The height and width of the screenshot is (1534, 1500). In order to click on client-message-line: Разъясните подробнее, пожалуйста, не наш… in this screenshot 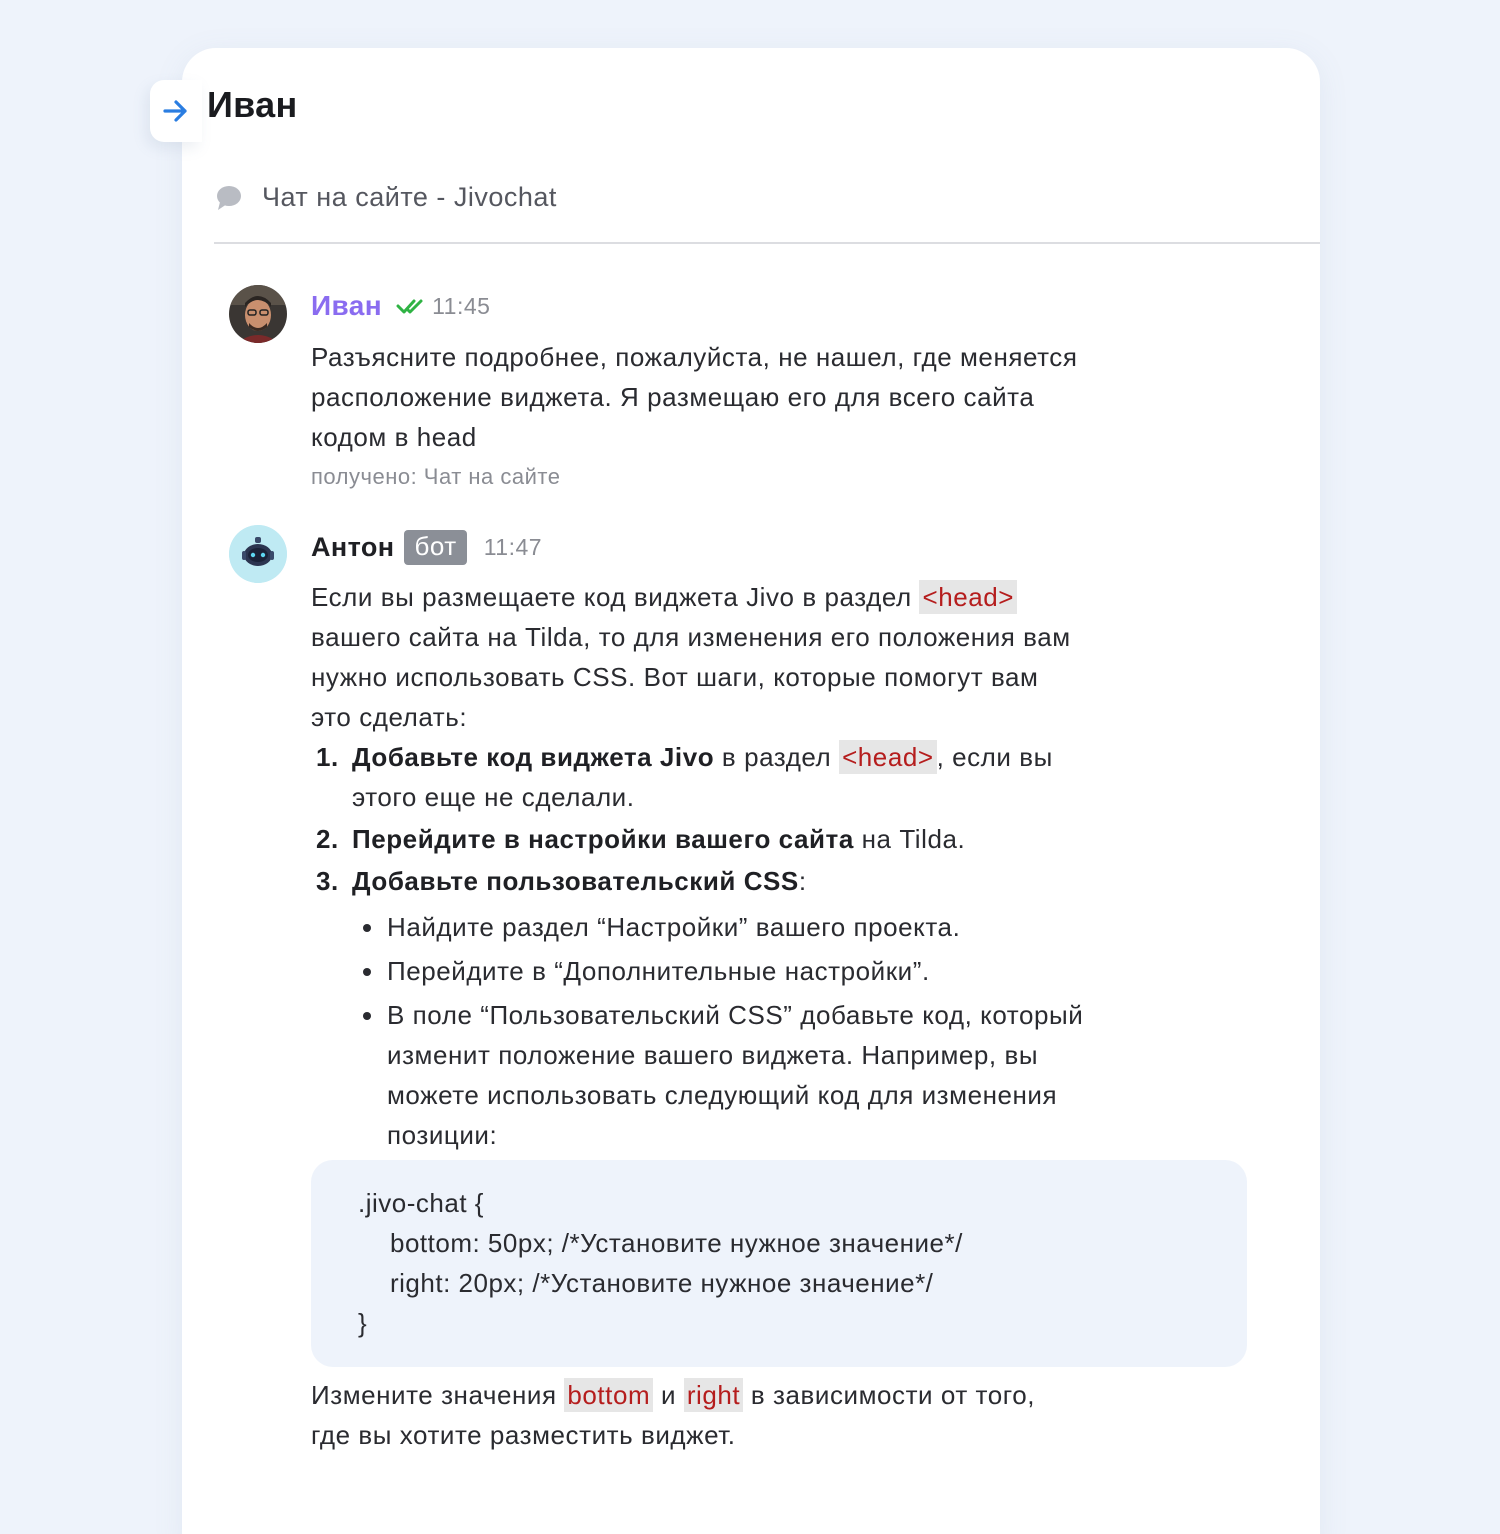, I will do `click(694, 357)`.